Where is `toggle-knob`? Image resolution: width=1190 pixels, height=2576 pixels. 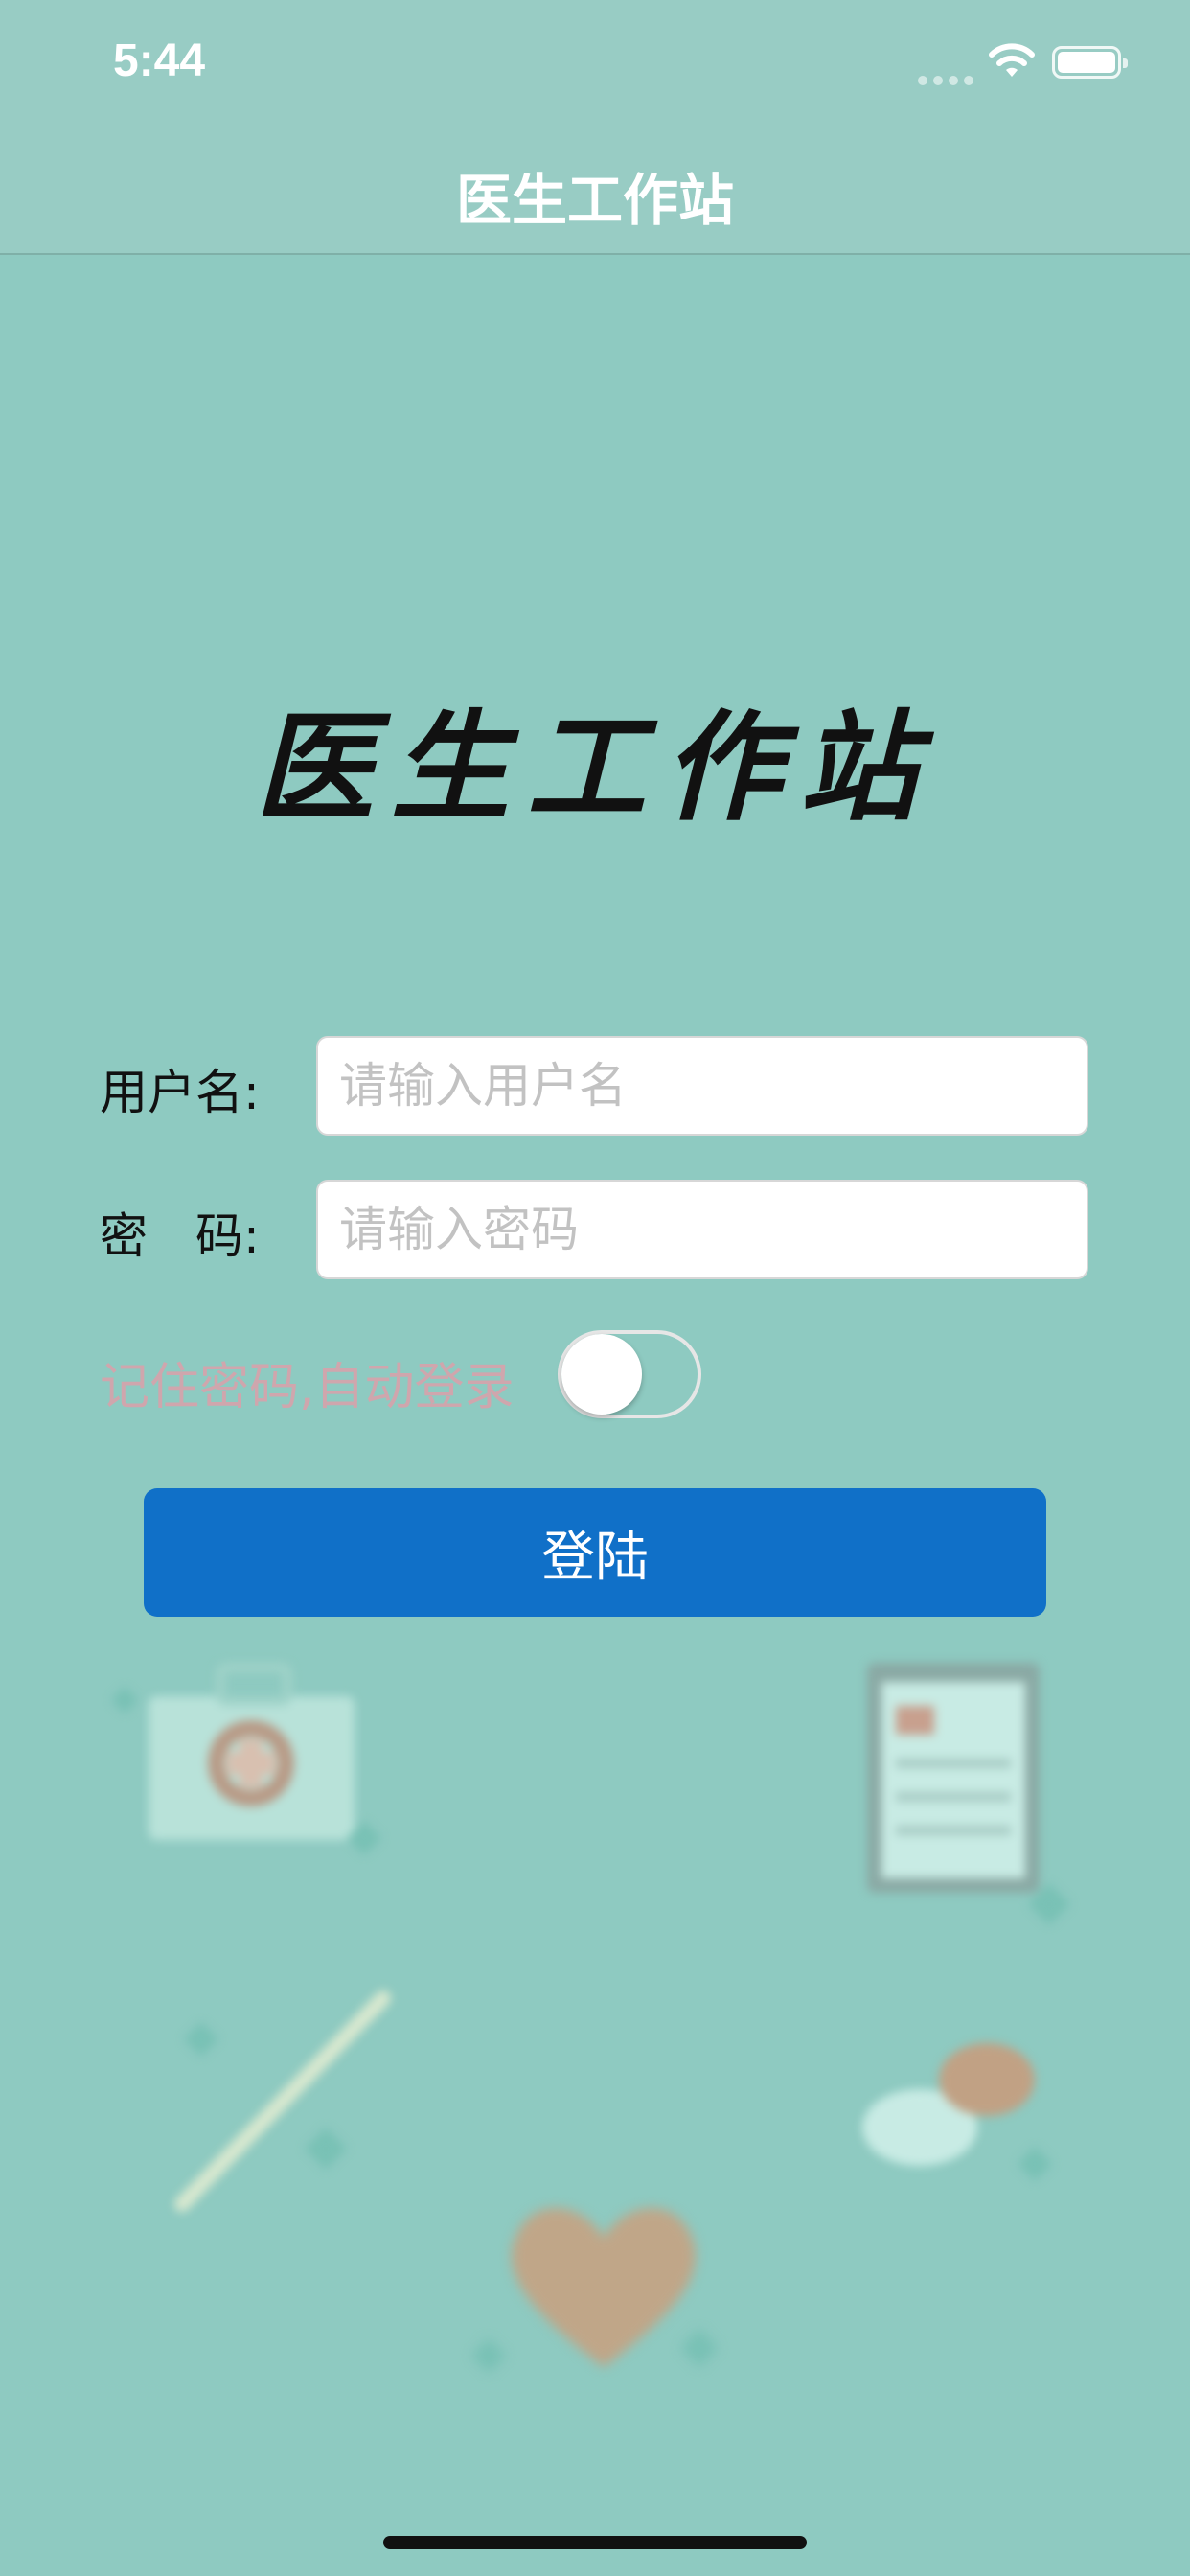
toggle-knob is located at coordinates (602, 1374).